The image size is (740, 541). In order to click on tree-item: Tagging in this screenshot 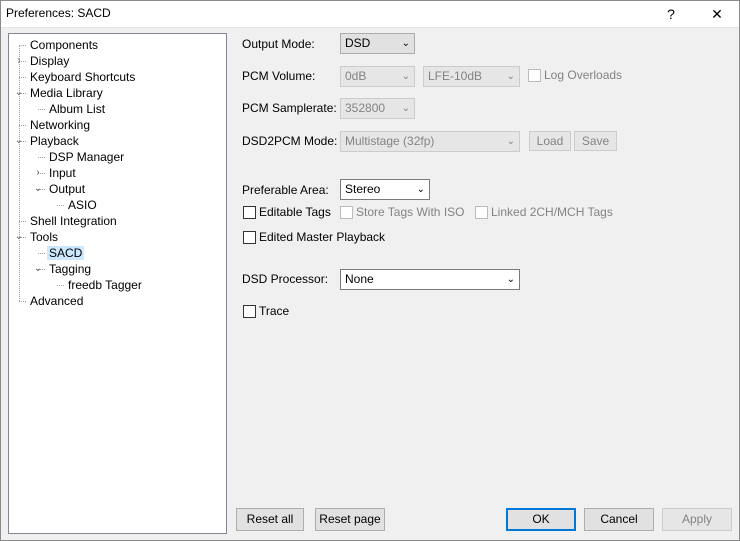, I will do `click(70, 269)`.